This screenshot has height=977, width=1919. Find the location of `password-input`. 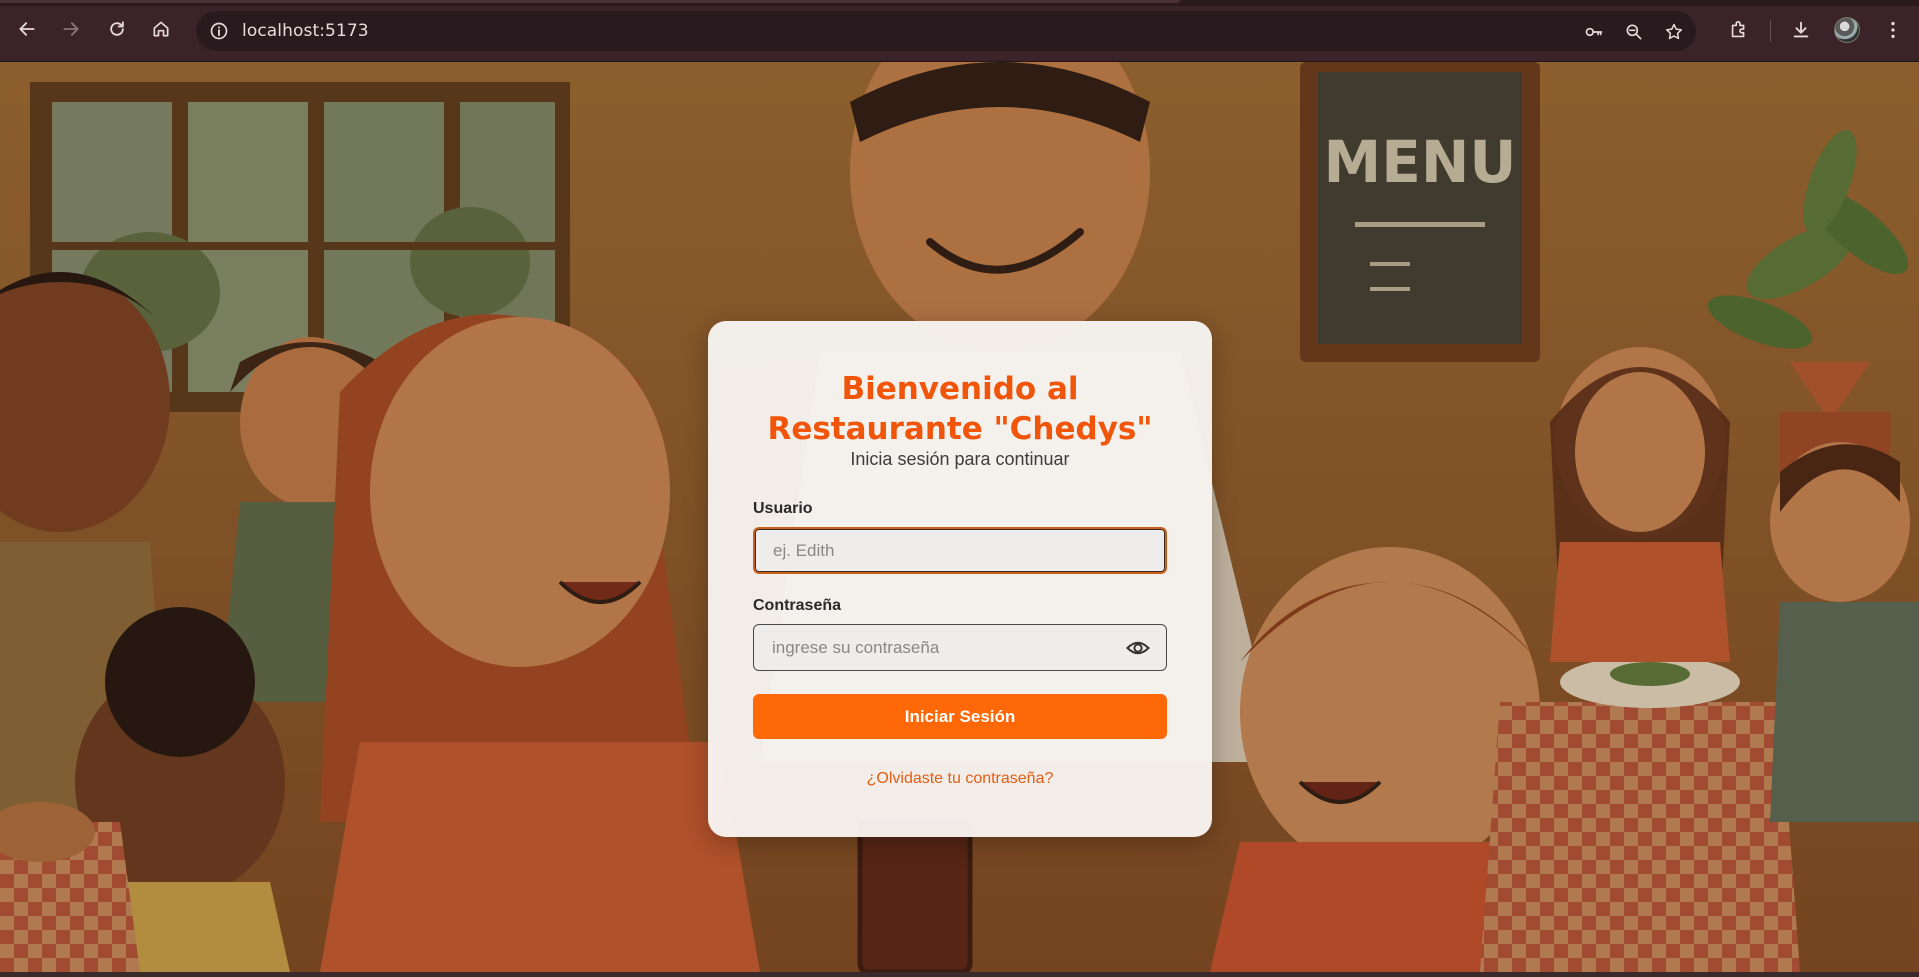

password-input is located at coordinates (960, 647).